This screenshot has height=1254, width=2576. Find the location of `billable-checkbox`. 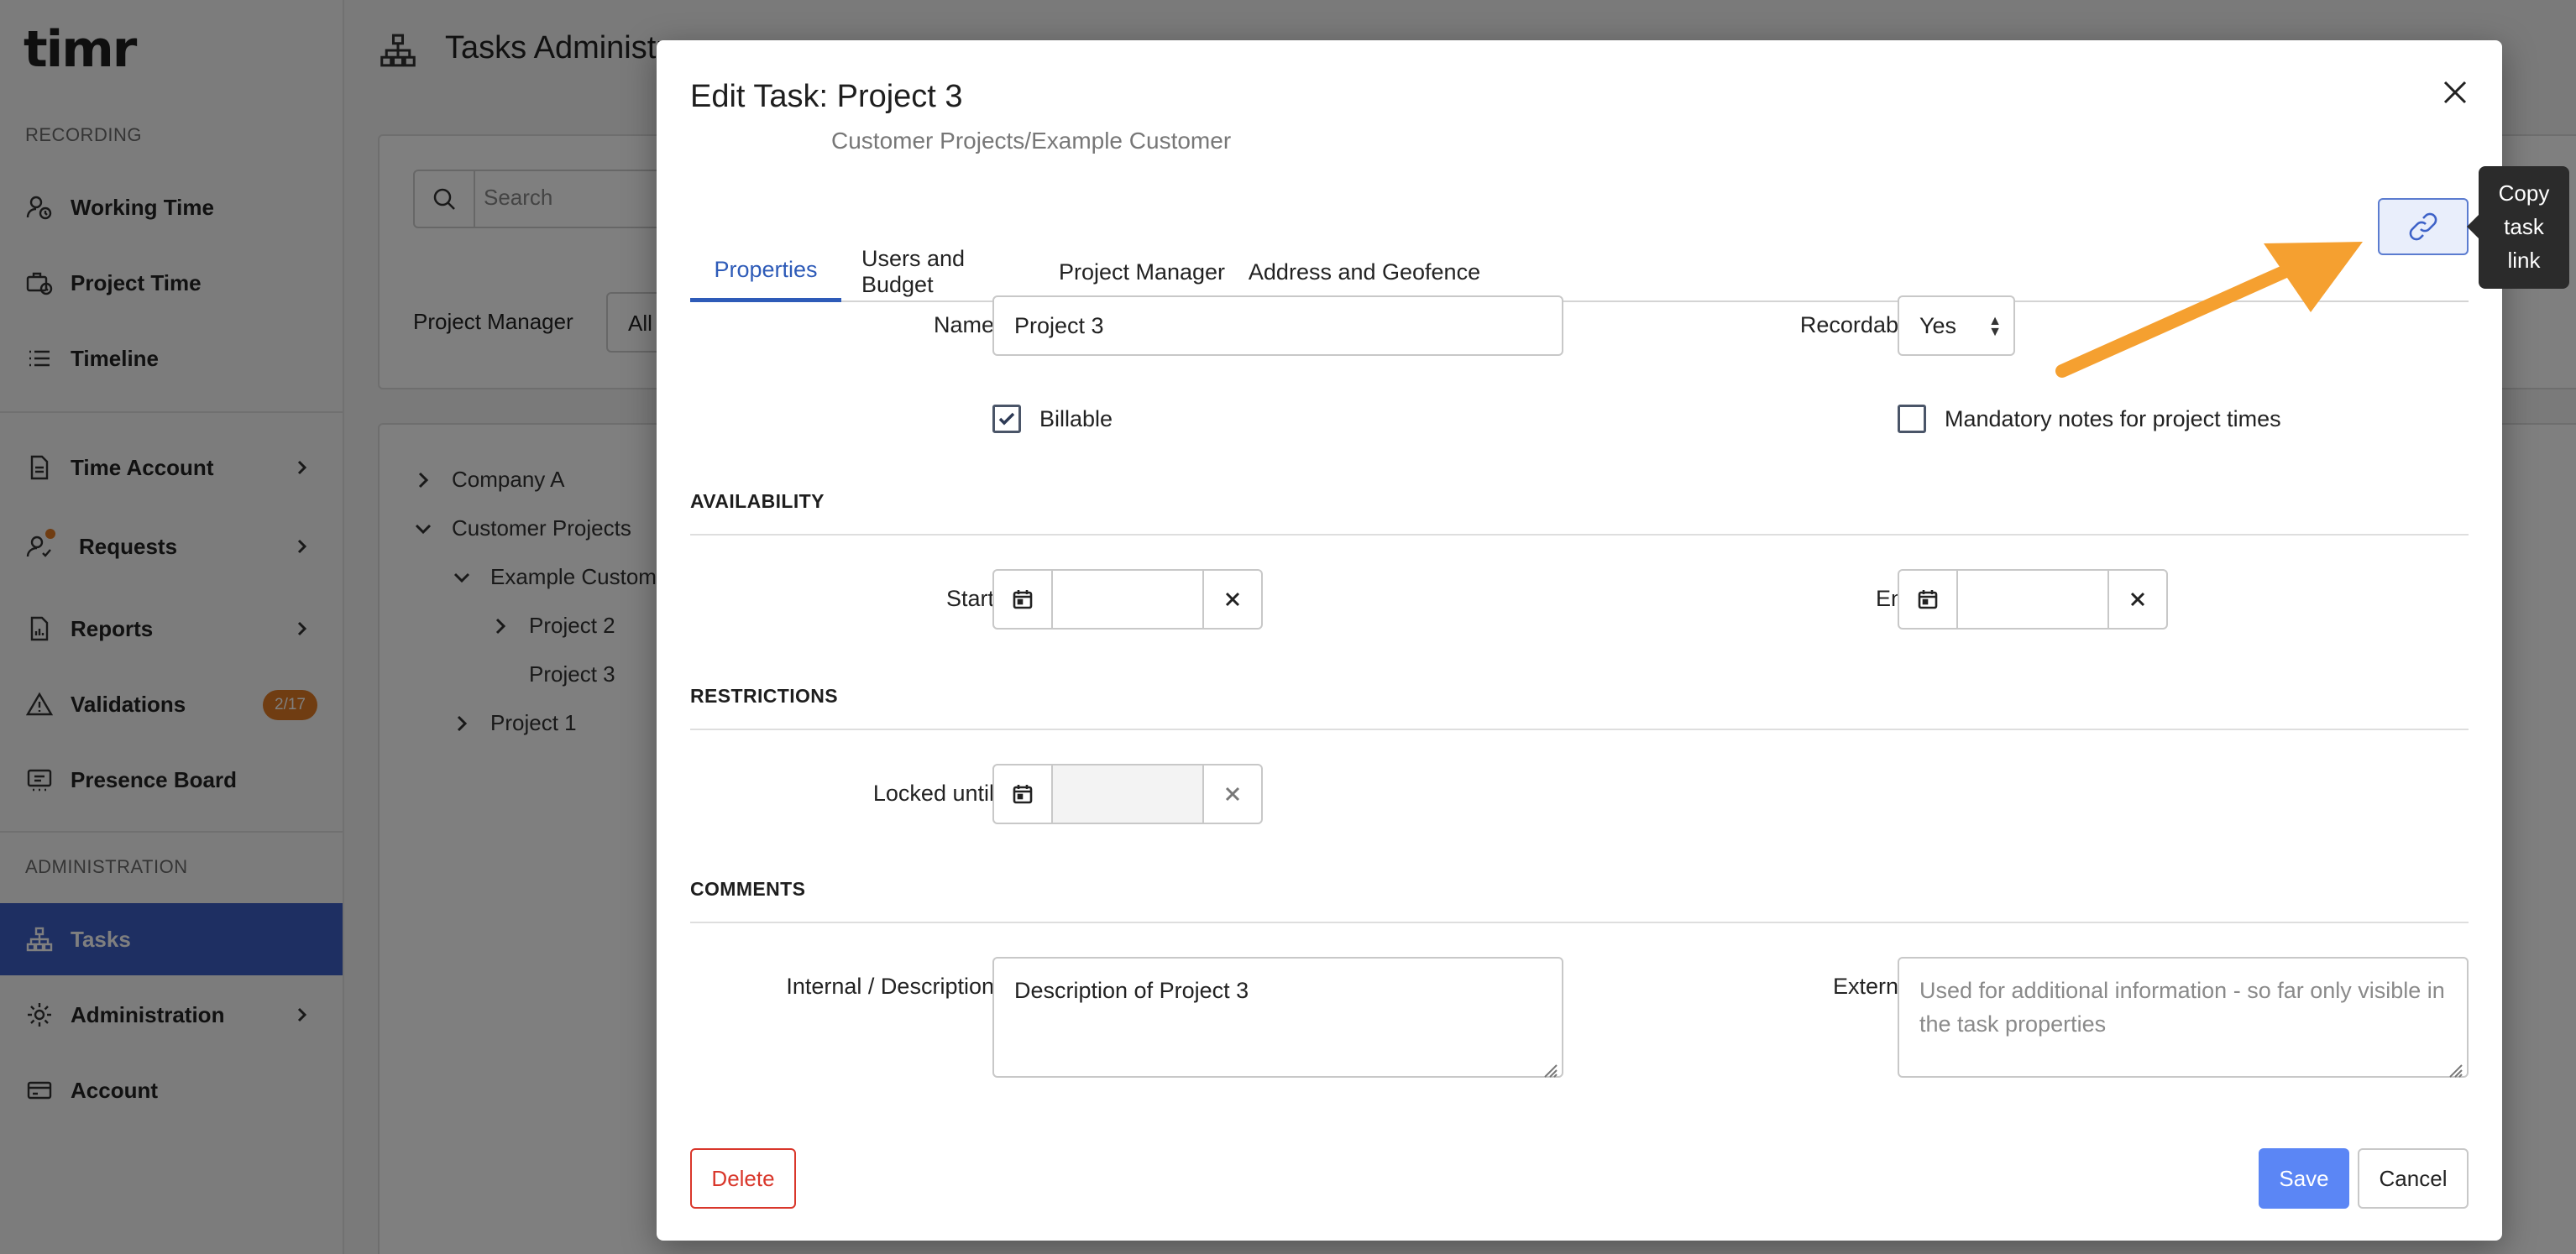

billable-checkbox is located at coordinates (1007, 419).